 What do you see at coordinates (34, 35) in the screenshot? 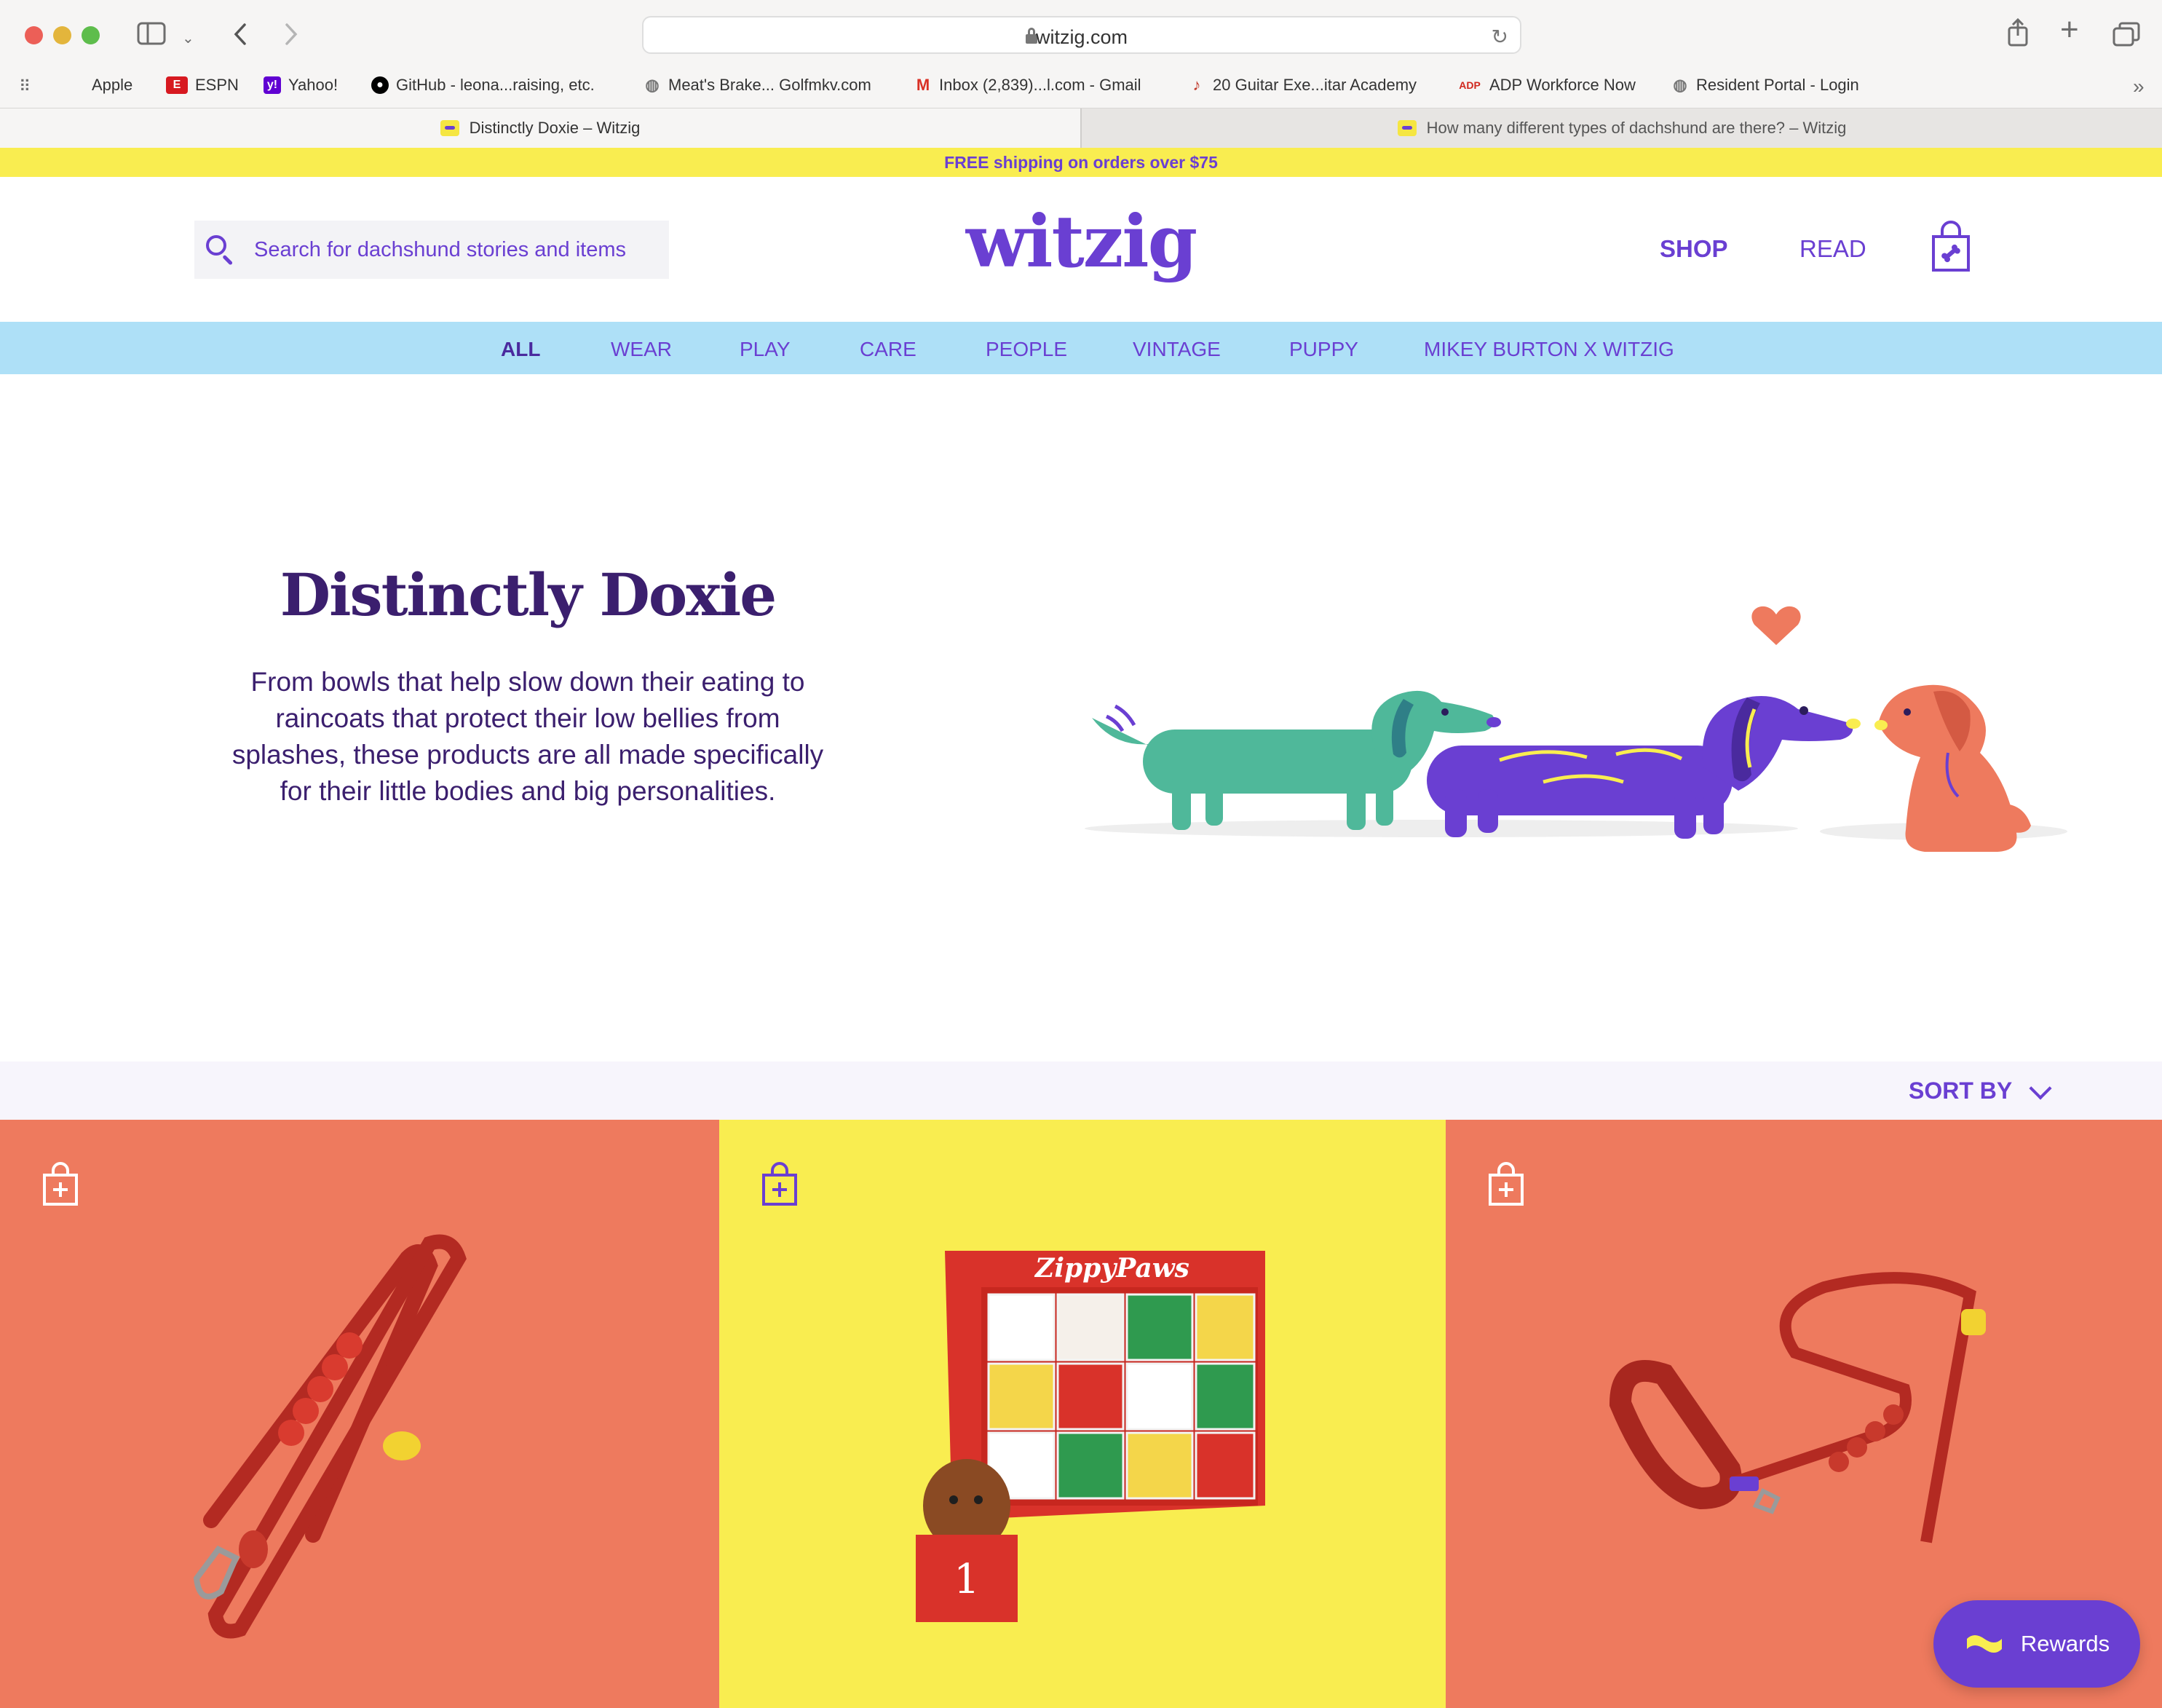
I see `close-window-button` at bounding box center [34, 35].